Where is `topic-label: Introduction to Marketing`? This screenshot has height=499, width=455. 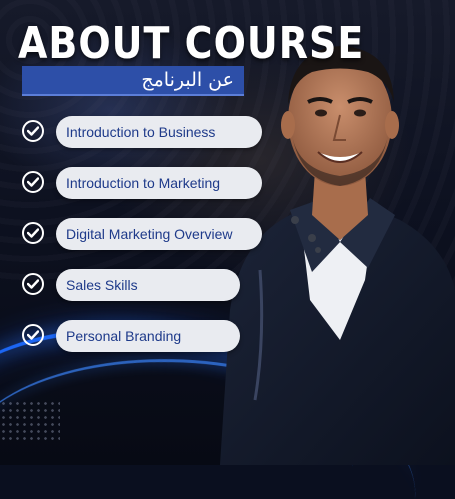
topic-label: Introduction to Marketing is located at coordinates (159, 183).